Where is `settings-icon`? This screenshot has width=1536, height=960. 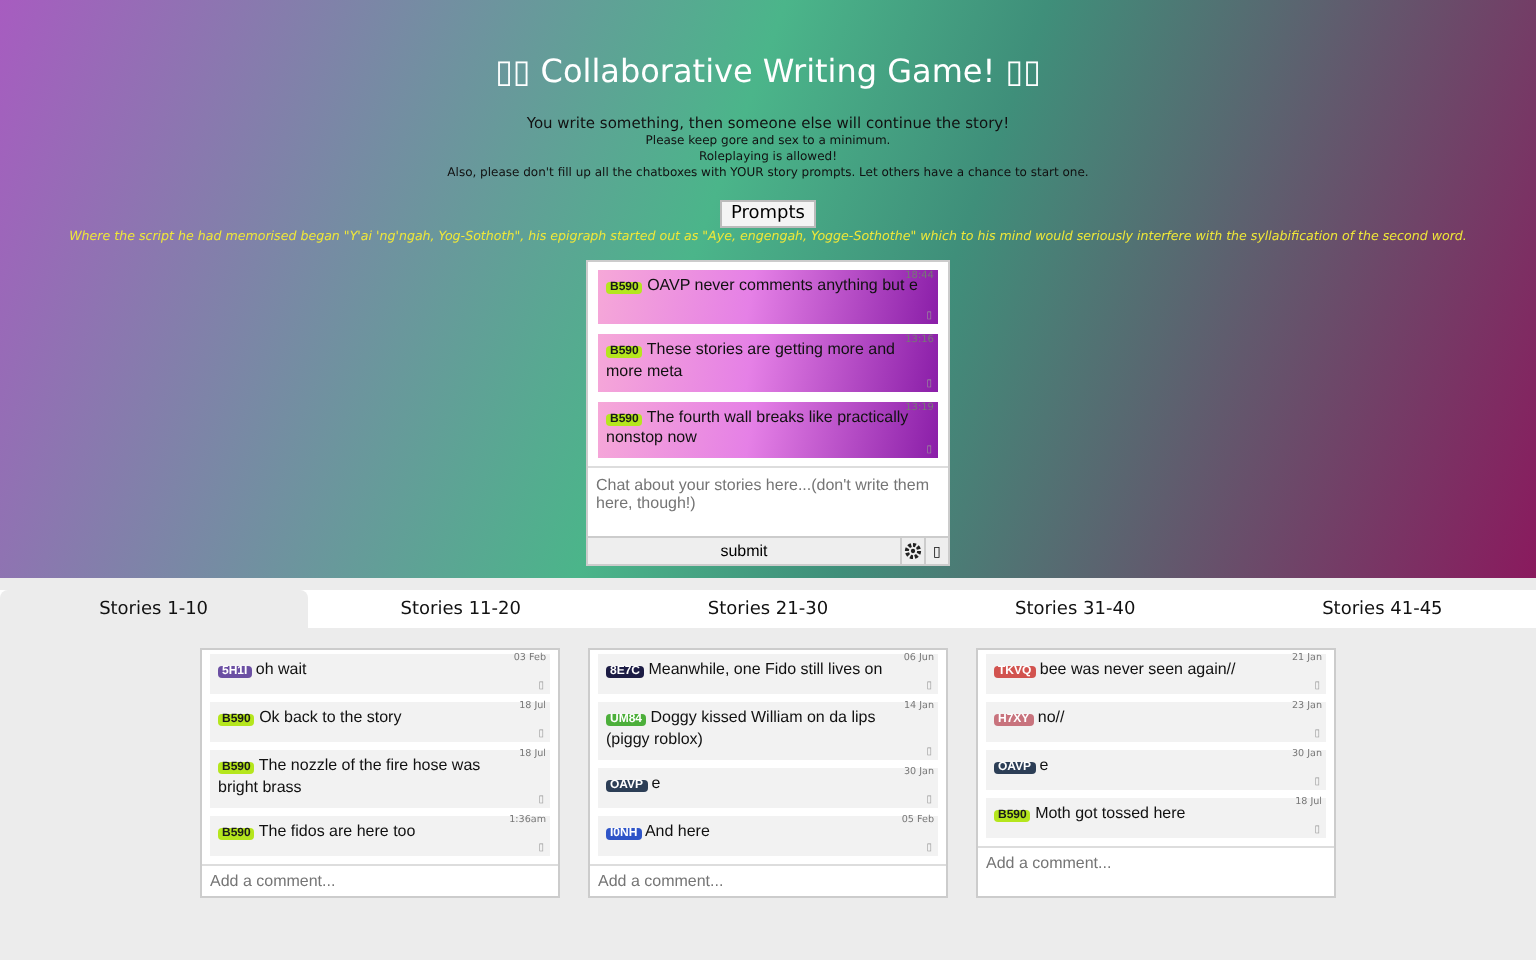 settings-icon is located at coordinates (913, 551).